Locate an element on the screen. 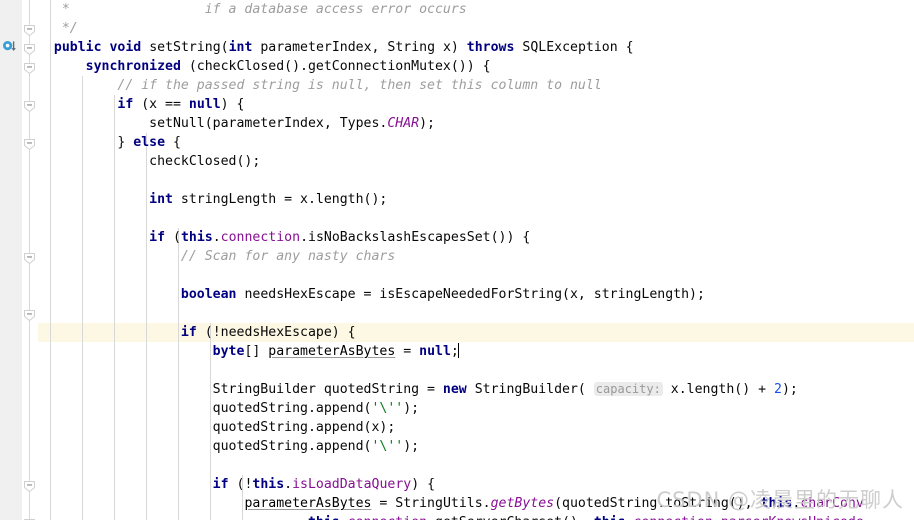  code-token: CHAR is located at coordinates (403, 123).